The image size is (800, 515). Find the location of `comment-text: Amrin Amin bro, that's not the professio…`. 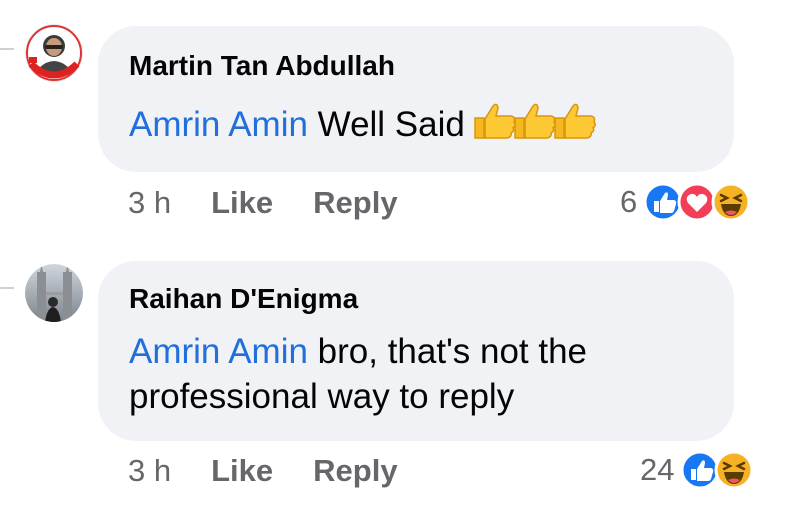

comment-text: Amrin Amin bro, that's not the professio… is located at coordinates (424, 374).